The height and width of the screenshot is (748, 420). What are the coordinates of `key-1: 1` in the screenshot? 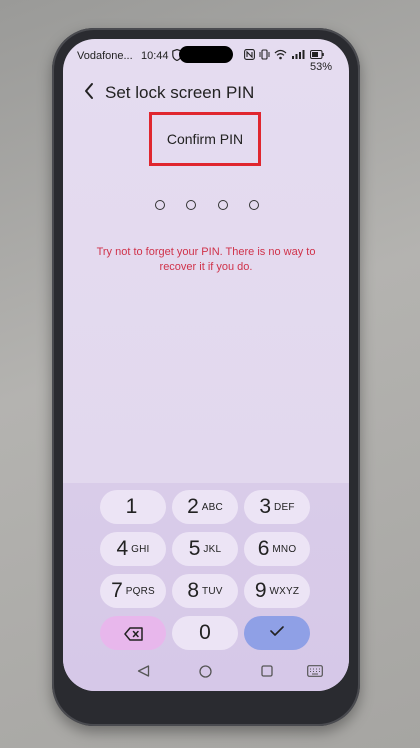 It's located at (133, 507).